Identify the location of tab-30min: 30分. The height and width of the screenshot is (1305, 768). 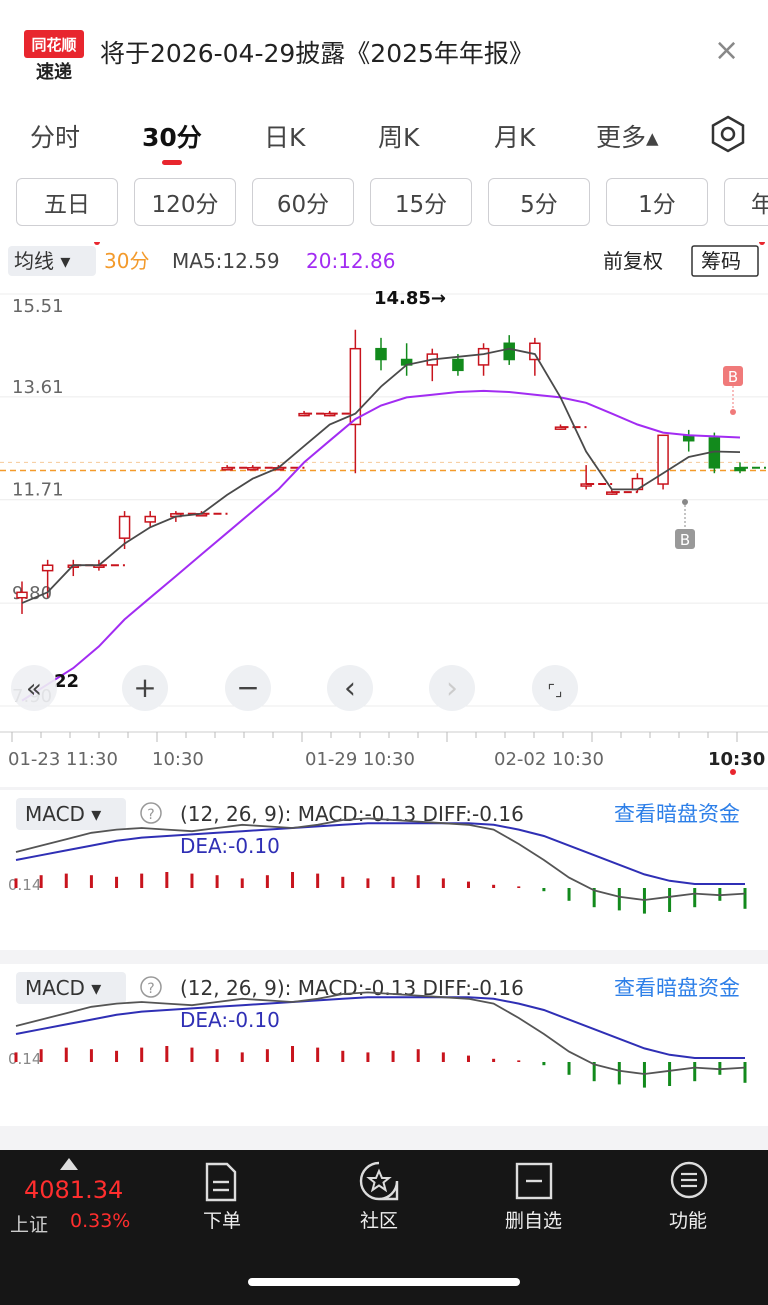
(172, 136).